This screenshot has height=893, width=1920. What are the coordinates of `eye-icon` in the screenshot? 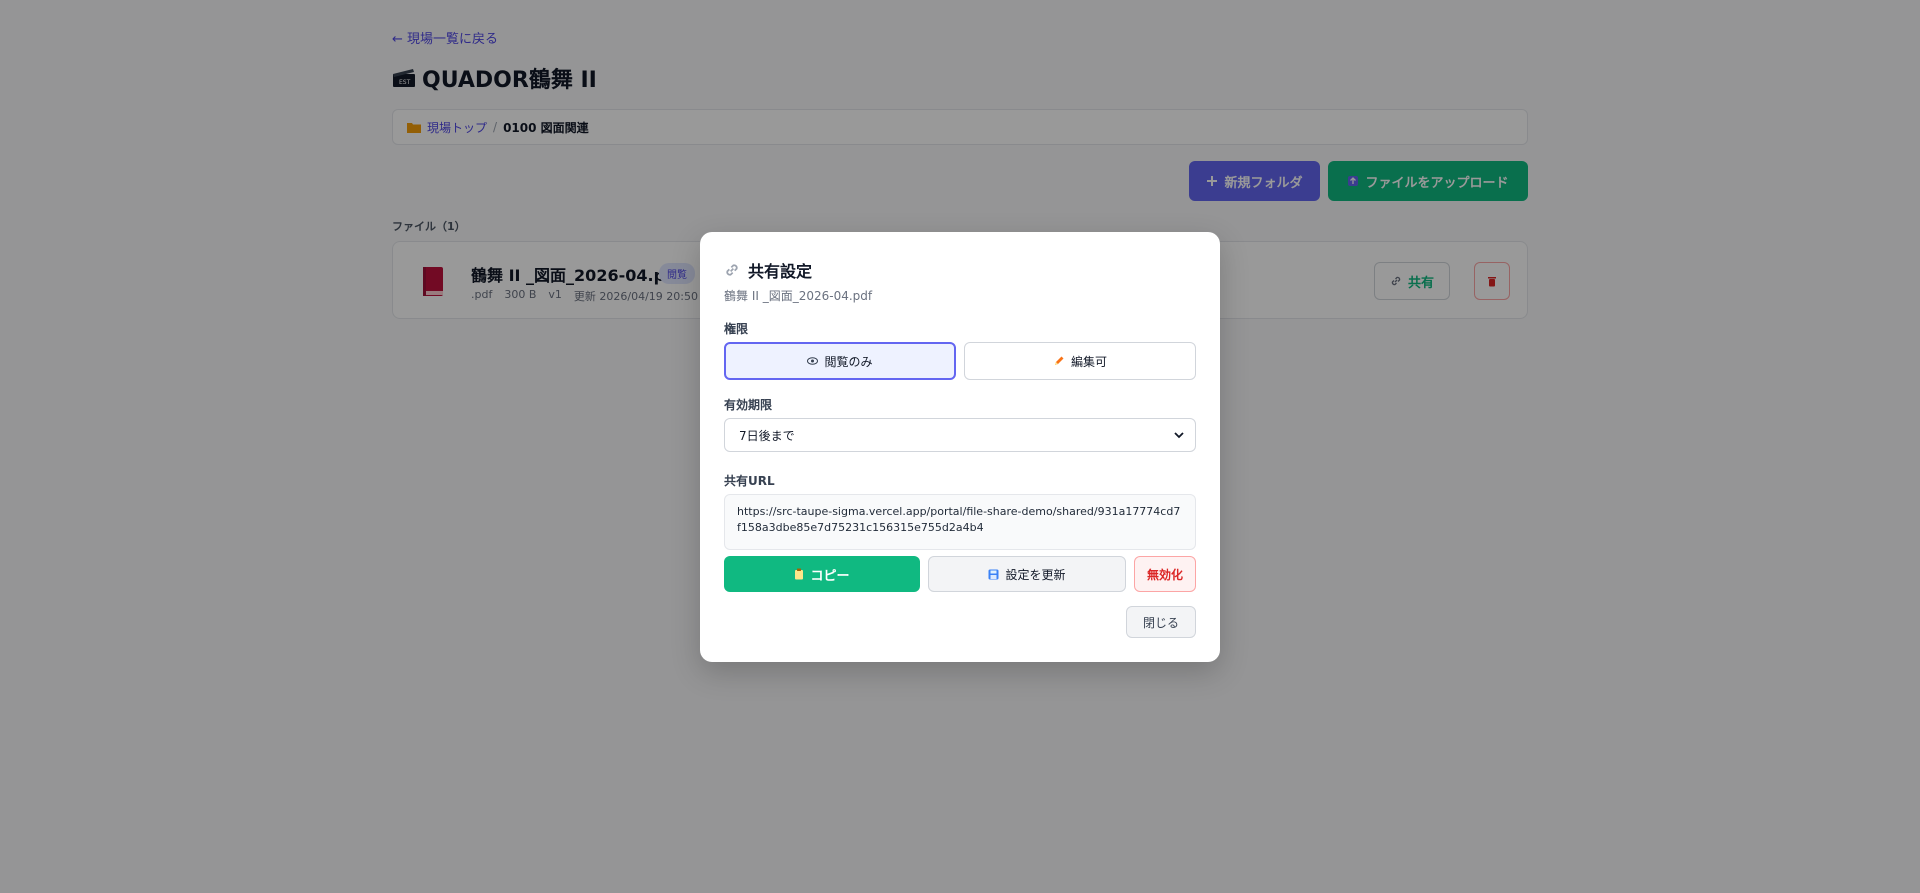 It's located at (813, 361).